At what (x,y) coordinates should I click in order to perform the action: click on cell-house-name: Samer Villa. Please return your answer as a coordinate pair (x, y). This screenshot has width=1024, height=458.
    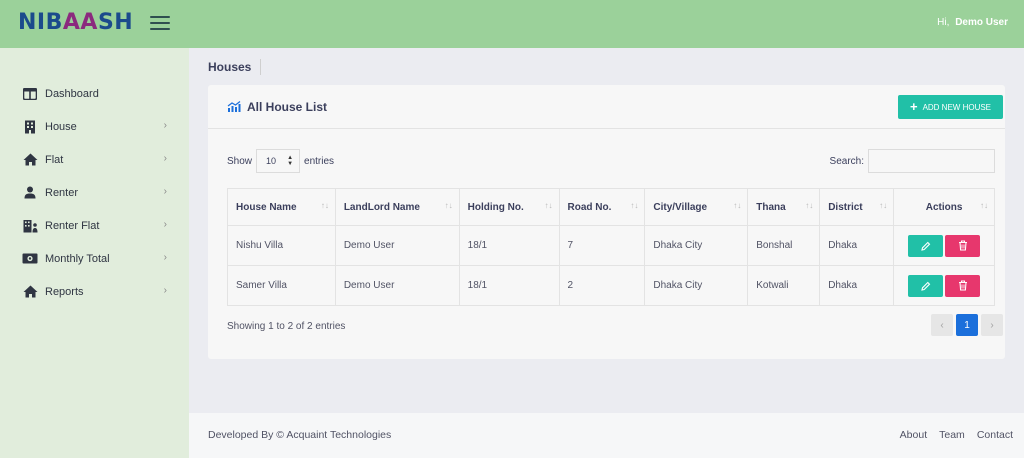
    Looking at the image, I should click on (281, 285).